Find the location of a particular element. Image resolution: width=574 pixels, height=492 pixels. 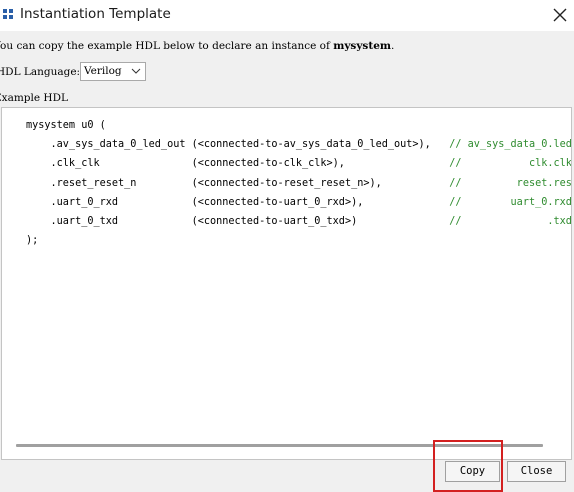

hdl-language-value: Verilog is located at coordinates (103, 71).